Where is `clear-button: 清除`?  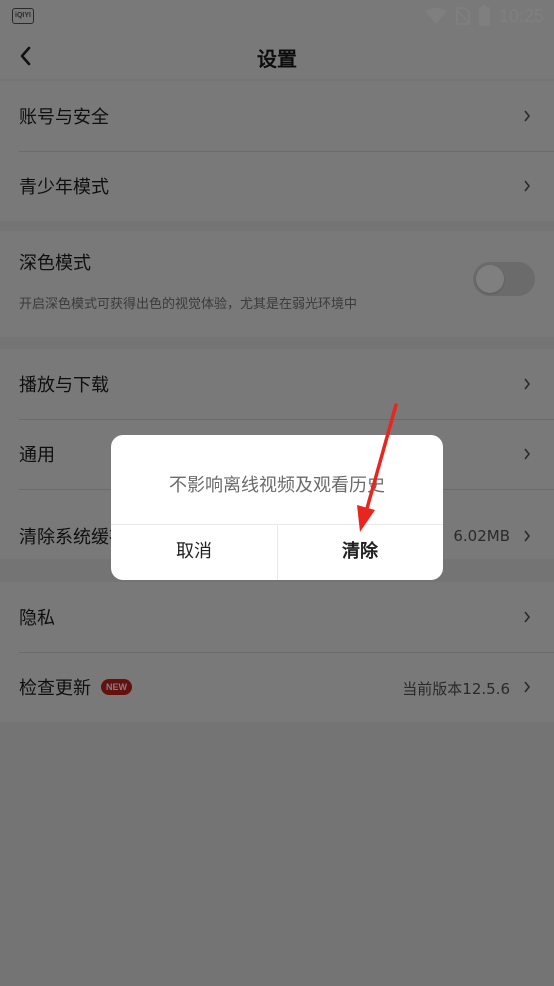 clear-button: 清除 is located at coordinates (360, 552).